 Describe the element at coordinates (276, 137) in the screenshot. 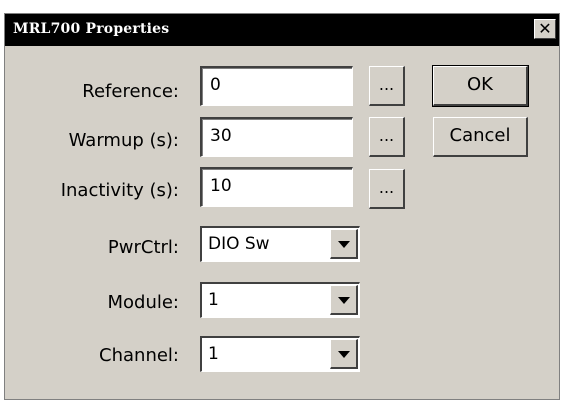

I see `warmup-input: 30` at that location.